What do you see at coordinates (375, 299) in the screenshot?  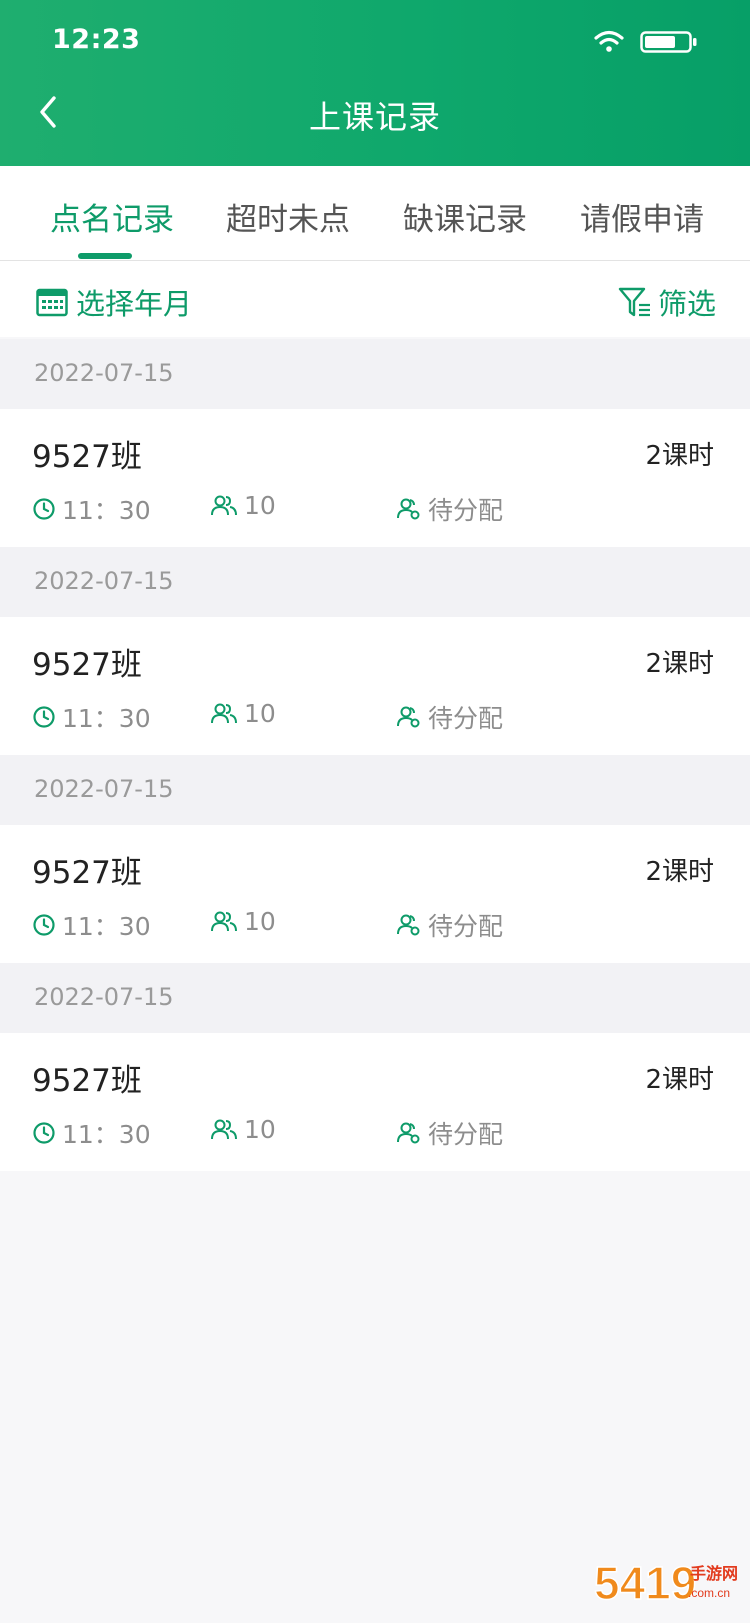 I see `filter-bar: 选择年月 筛选` at bounding box center [375, 299].